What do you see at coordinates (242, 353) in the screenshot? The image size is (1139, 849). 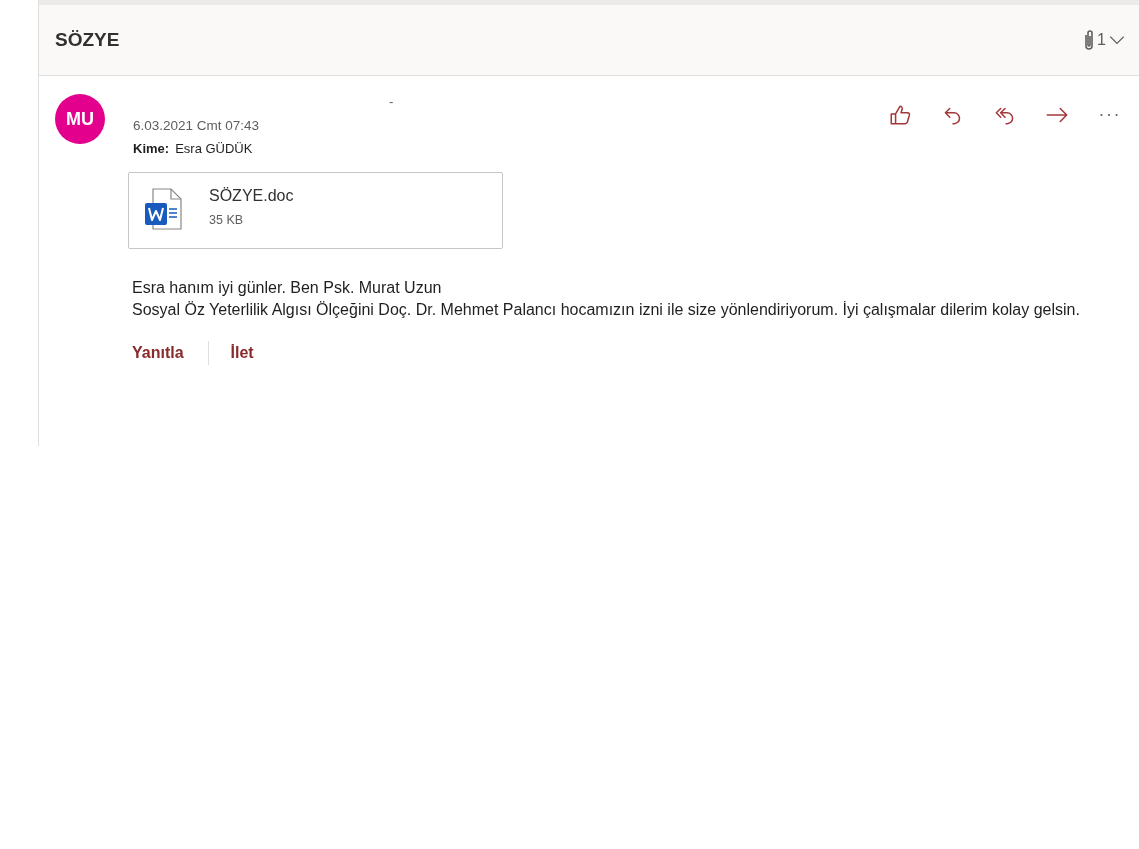 I see `forward-link: İlet` at bounding box center [242, 353].